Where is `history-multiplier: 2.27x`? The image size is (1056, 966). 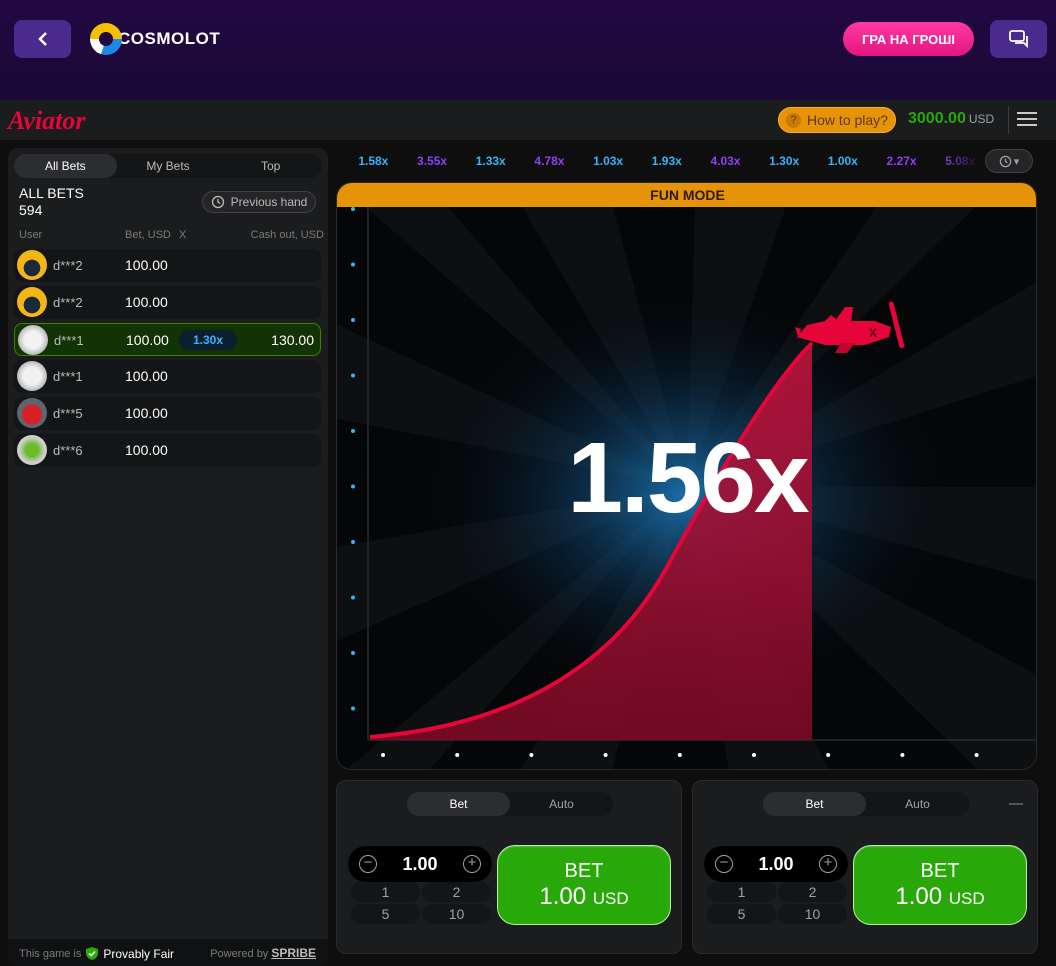
history-multiplier: 2.27x is located at coordinates (901, 161).